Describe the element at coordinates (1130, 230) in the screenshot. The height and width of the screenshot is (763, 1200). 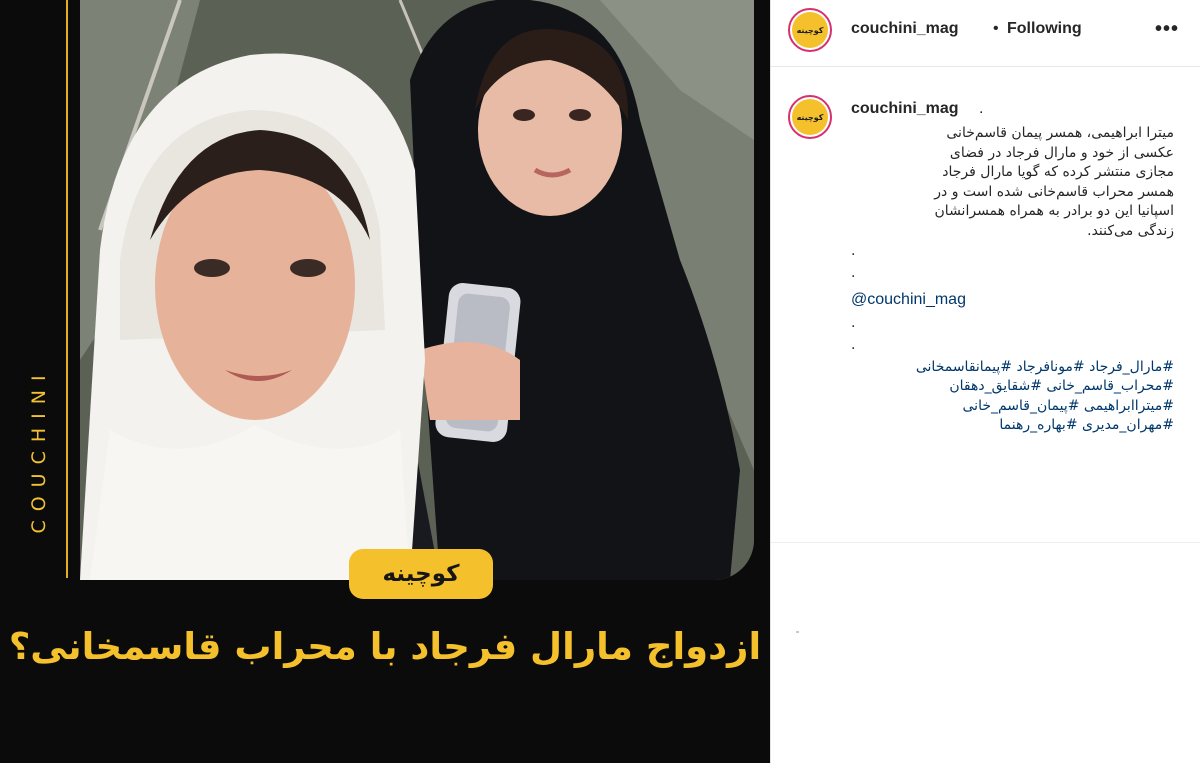
I see `caption-line: زندگی می‌کنند.` at that location.